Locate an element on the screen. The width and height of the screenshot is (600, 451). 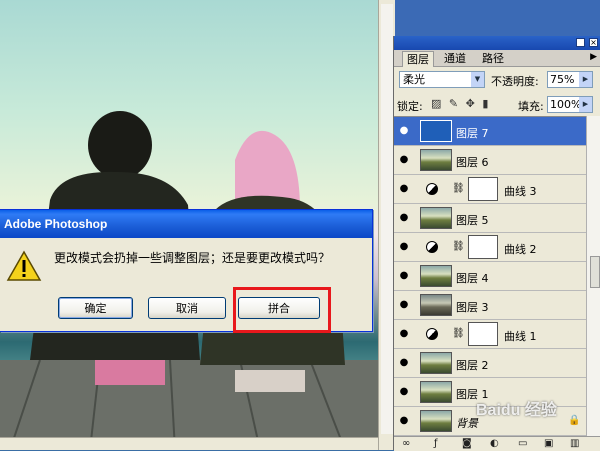
adjustment-layer-row: ● ⛓ 曲线 3 is located at coordinates (490, 189).